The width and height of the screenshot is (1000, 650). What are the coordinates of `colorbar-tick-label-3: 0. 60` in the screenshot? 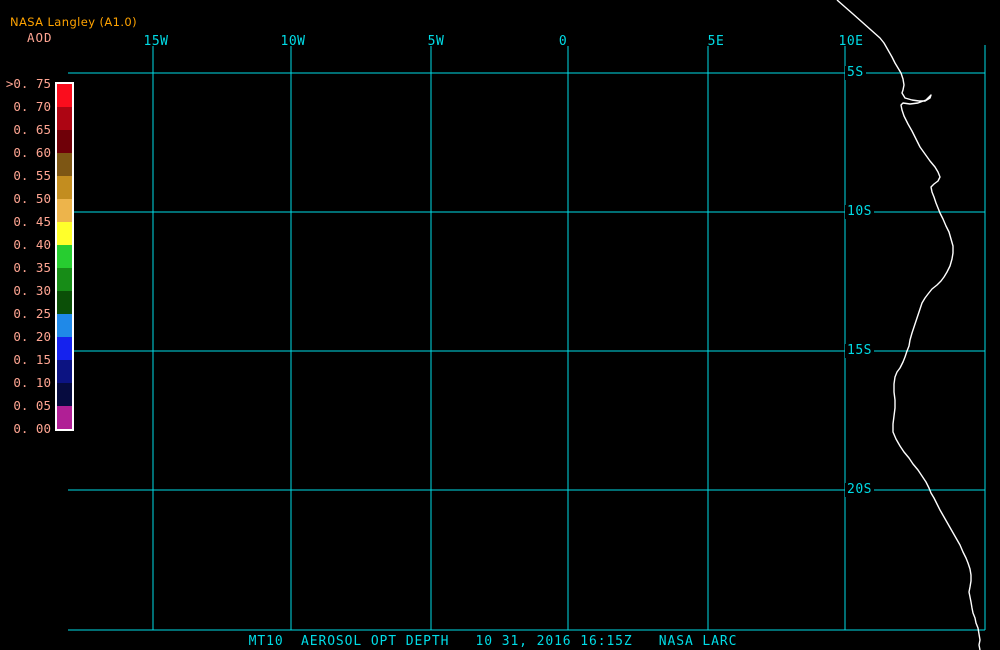 It's located at (32, 152).